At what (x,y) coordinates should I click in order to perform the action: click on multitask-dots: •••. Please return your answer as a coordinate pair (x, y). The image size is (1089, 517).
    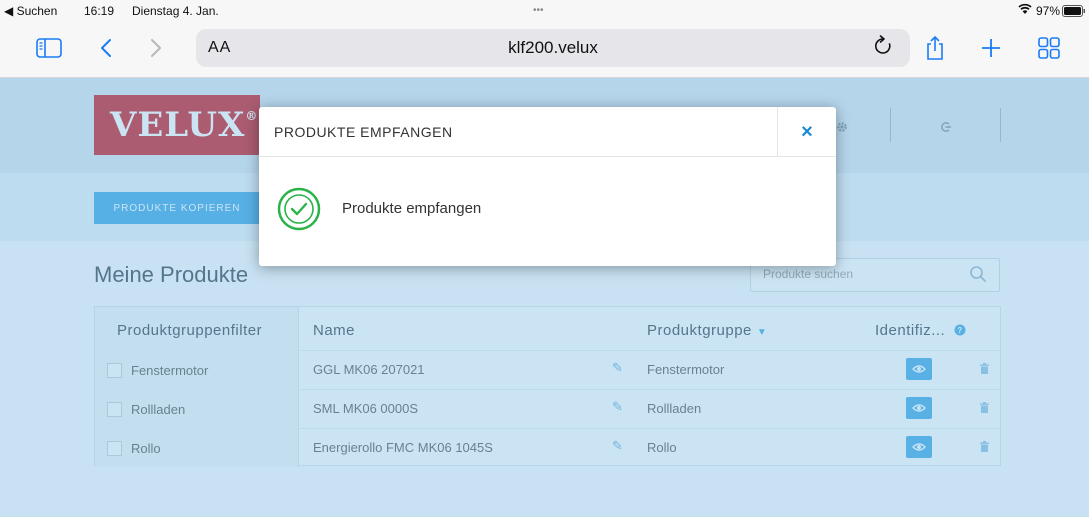
    Looking at the image, I should click on (538, 10).